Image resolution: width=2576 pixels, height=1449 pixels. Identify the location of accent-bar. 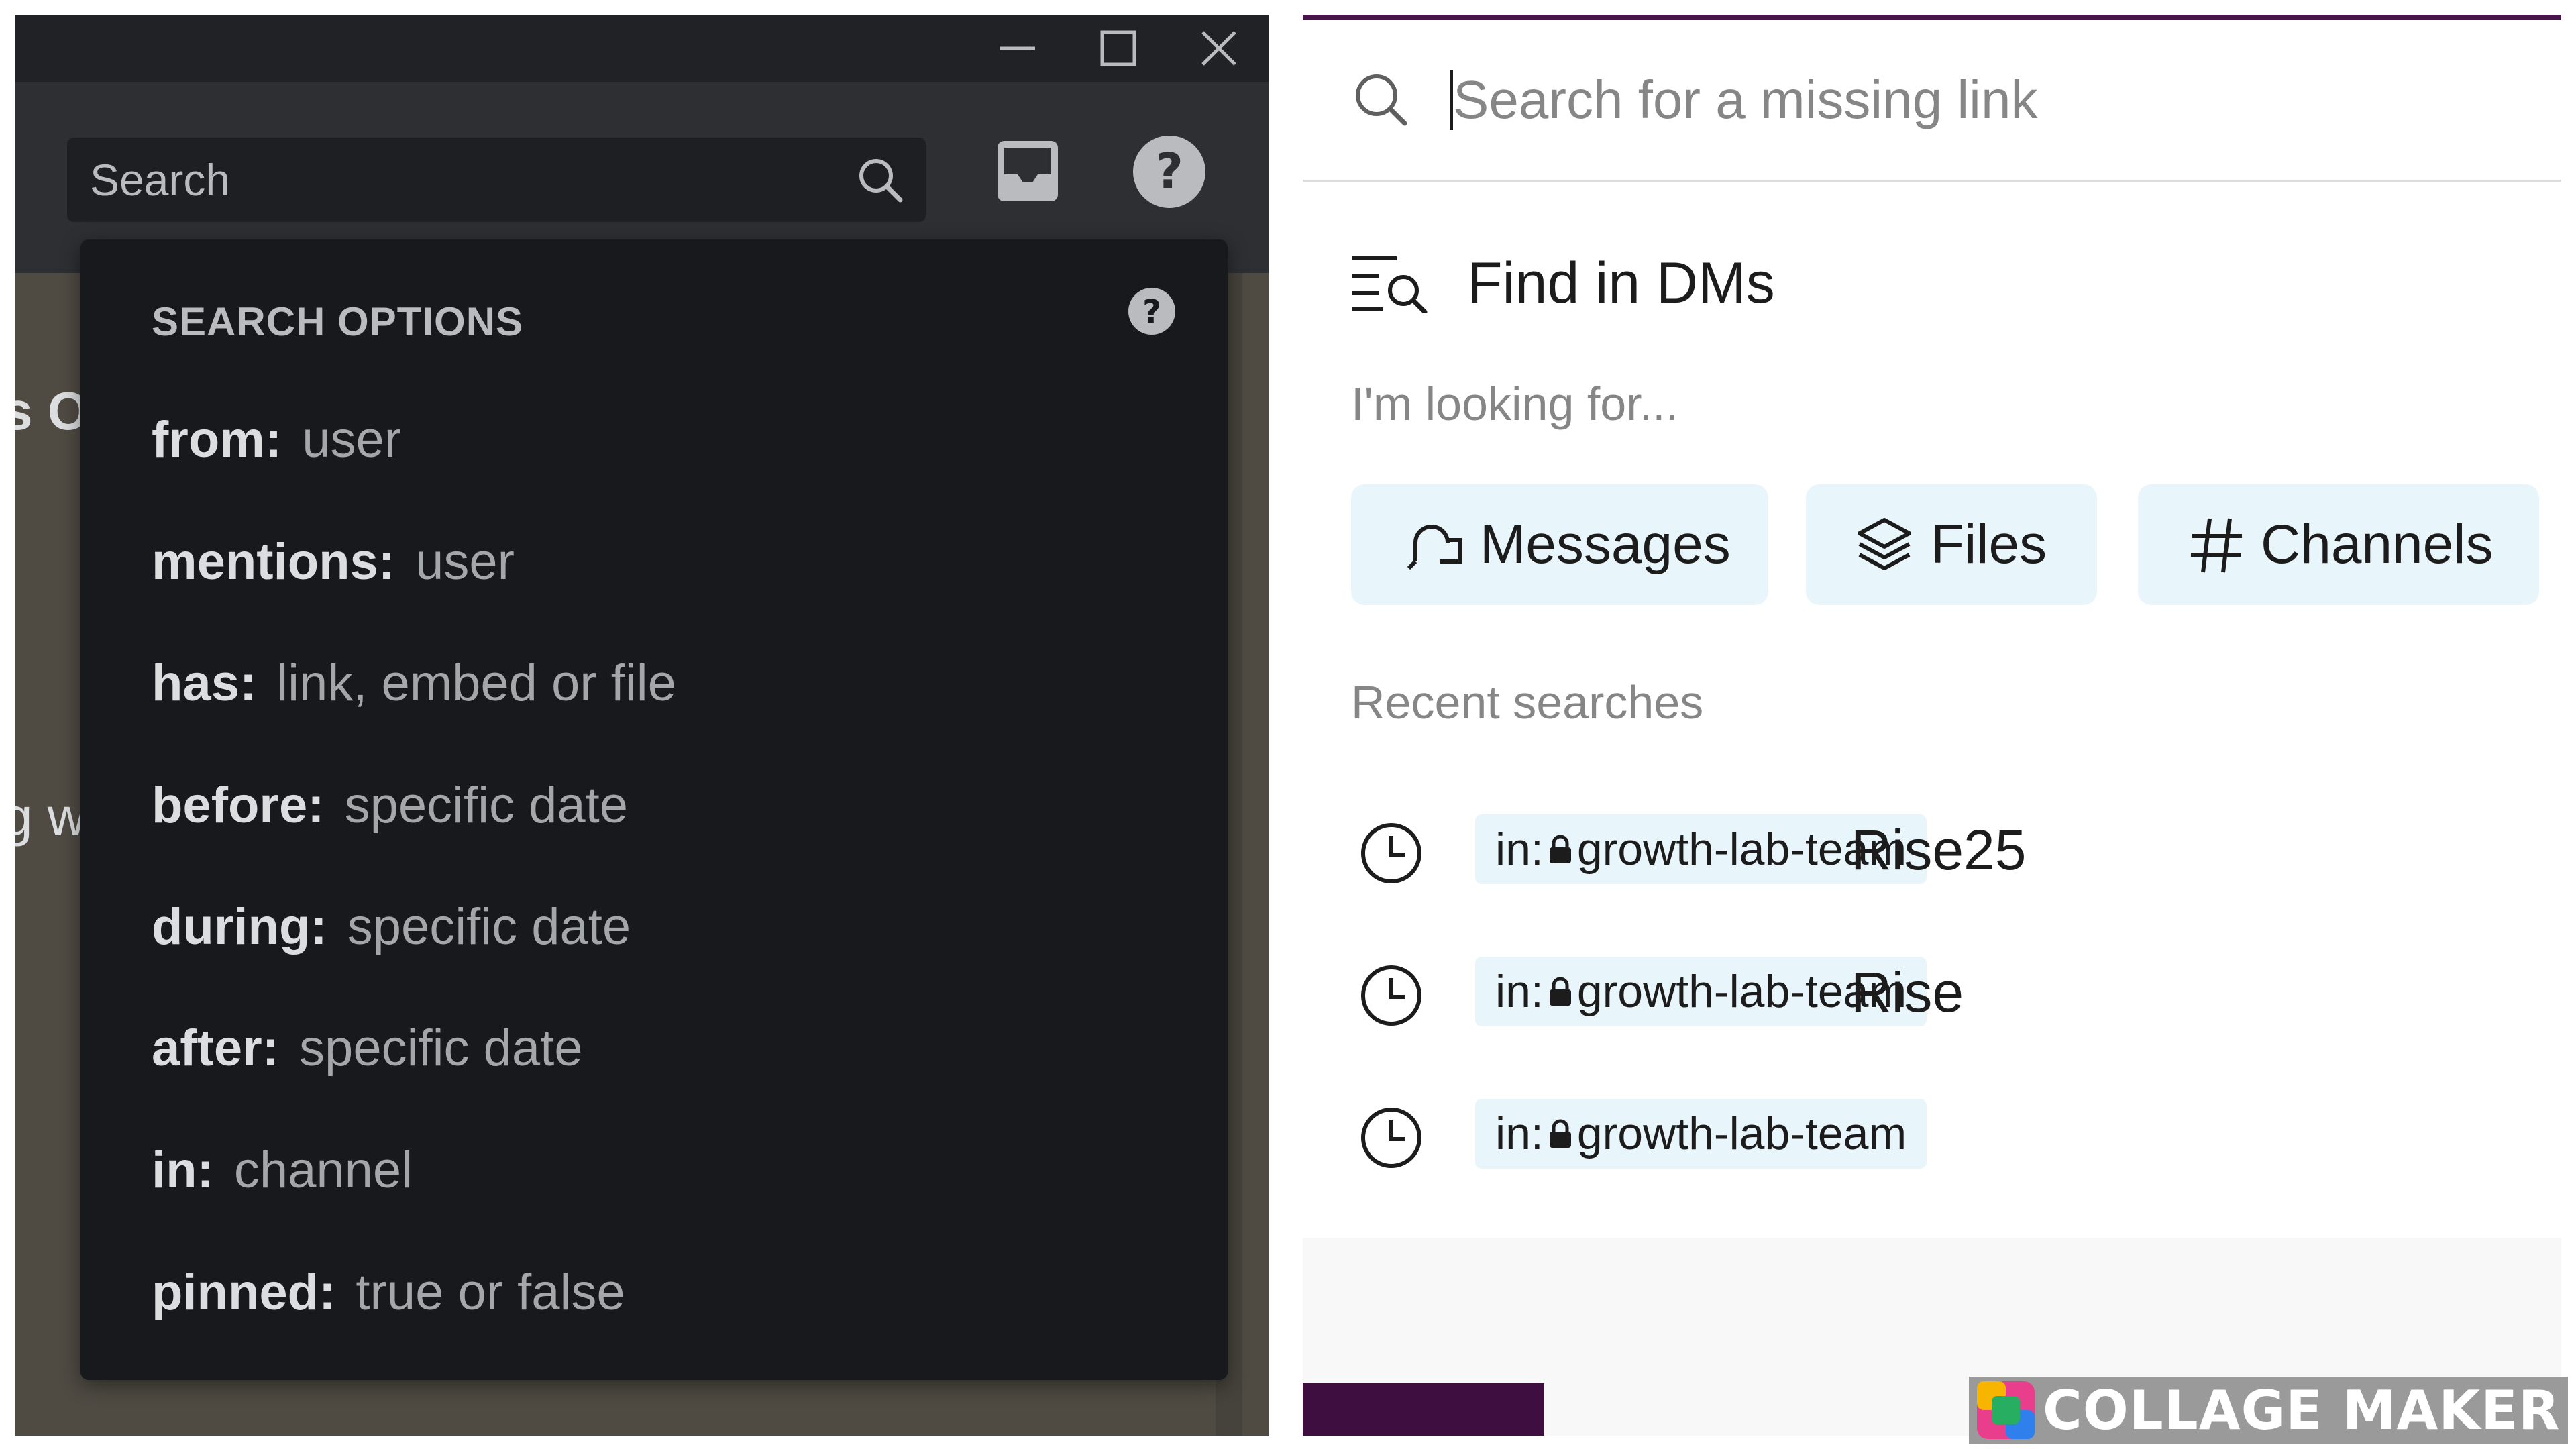
(1932, 17).